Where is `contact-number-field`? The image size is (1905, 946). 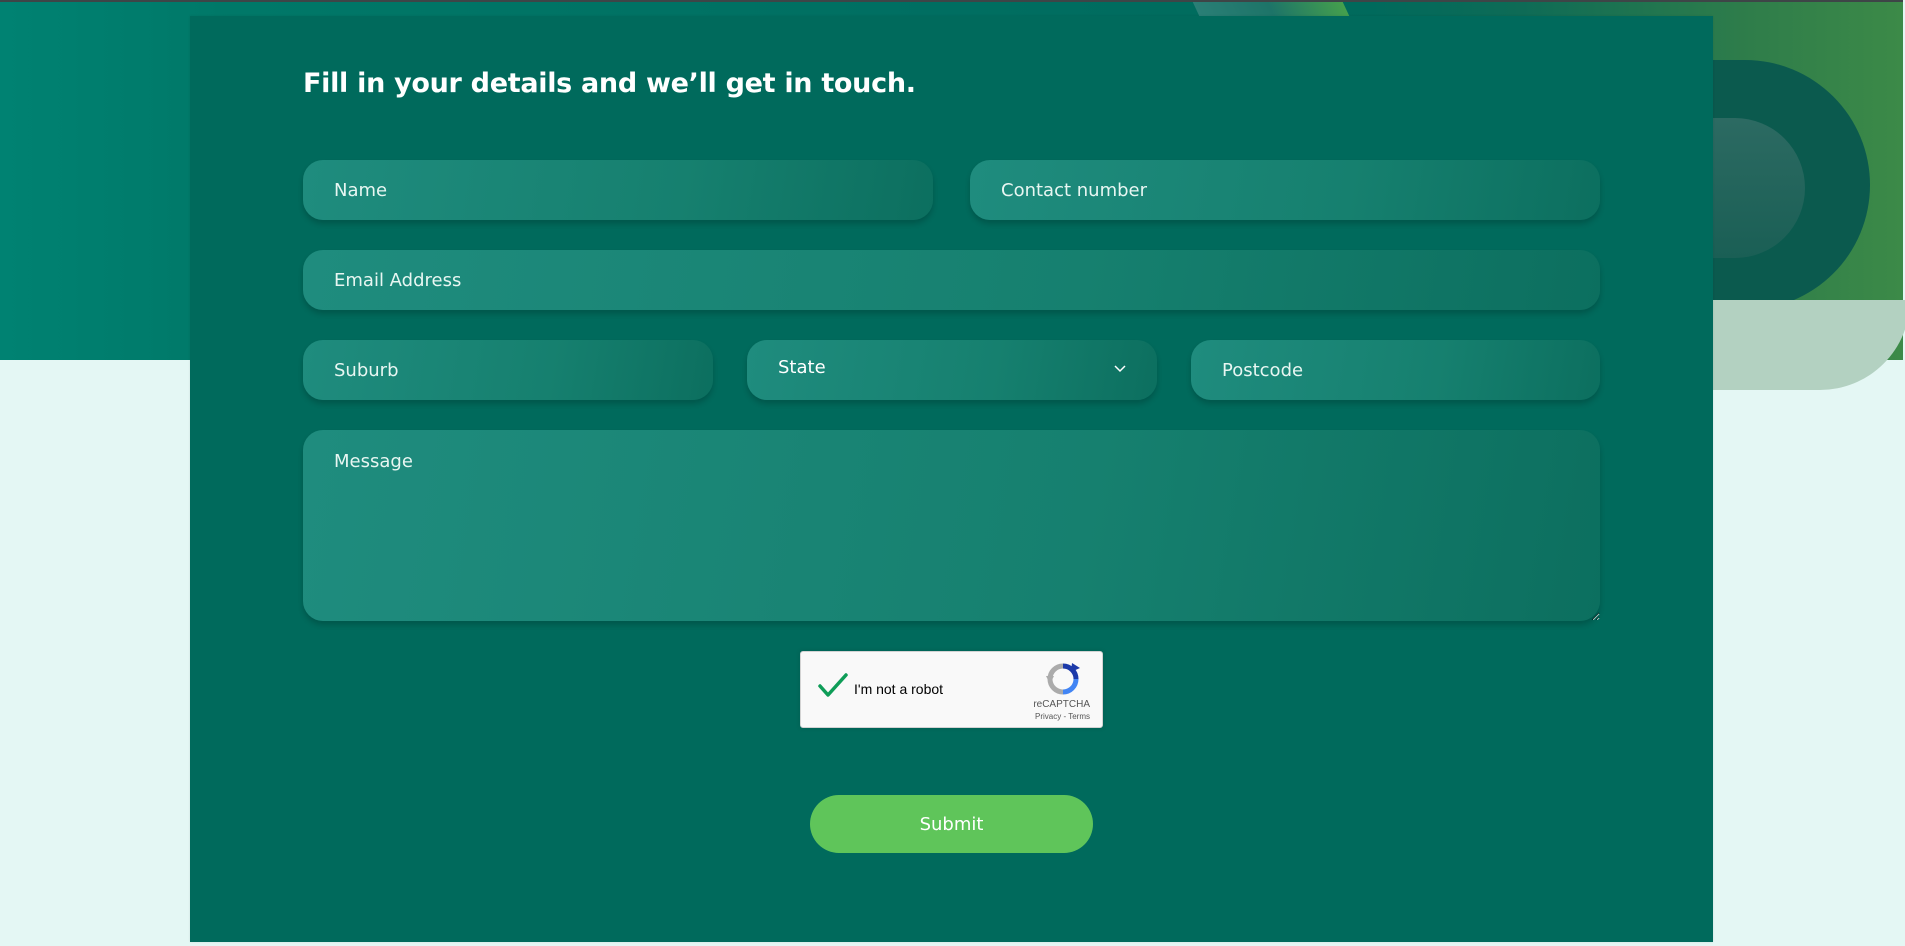 contact-number-field is located at coordinates (1285, 190).